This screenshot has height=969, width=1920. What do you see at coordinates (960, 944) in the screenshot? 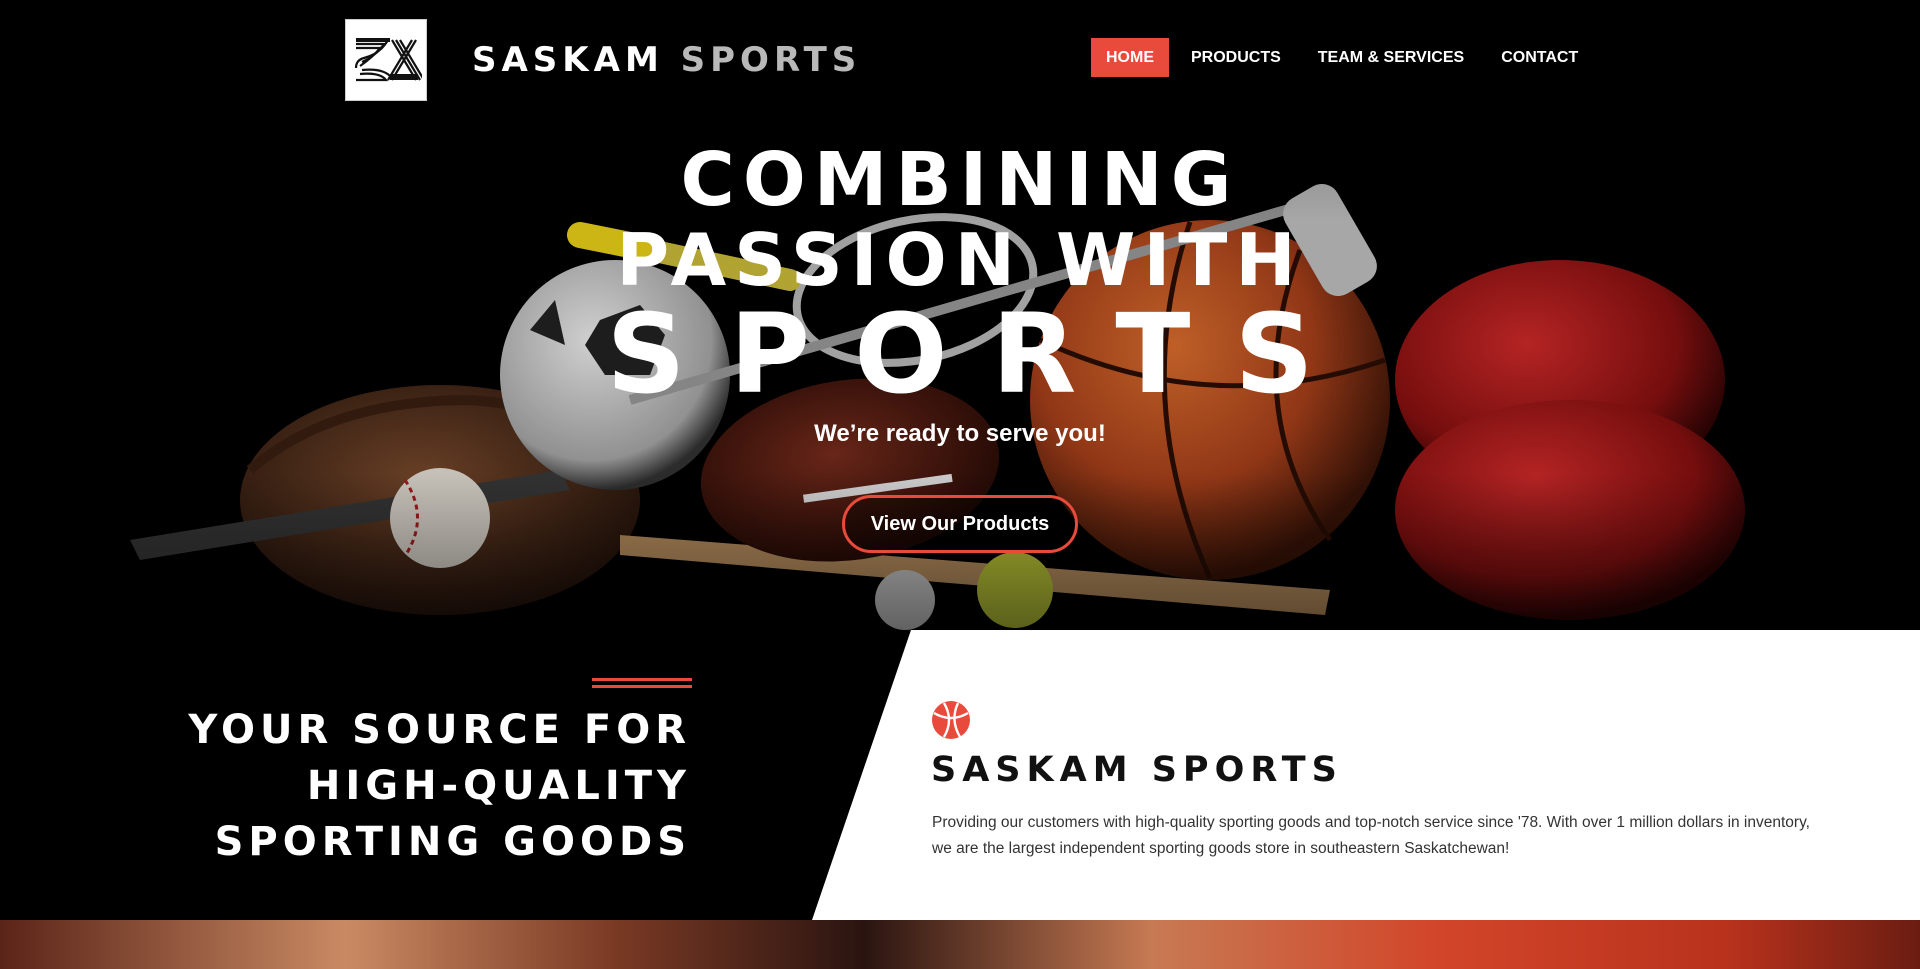
I see `next-section-preview` at bounding box center [960, 944].